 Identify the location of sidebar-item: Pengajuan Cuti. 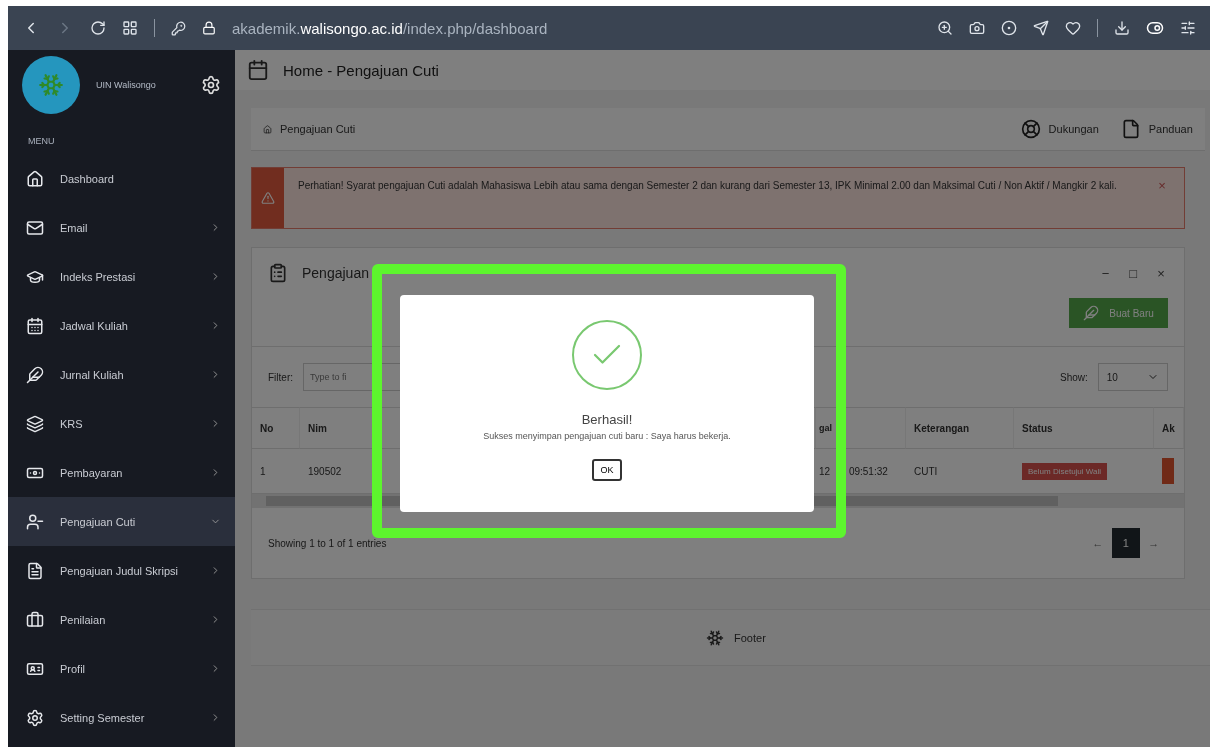
(121, 521).